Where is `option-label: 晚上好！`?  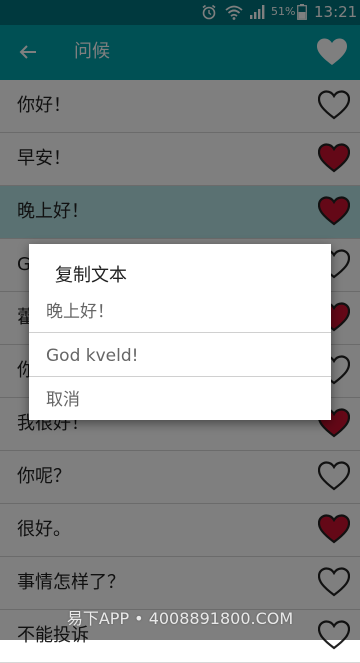
option-label: 晚上好！ is located at coordinates (80, 312).